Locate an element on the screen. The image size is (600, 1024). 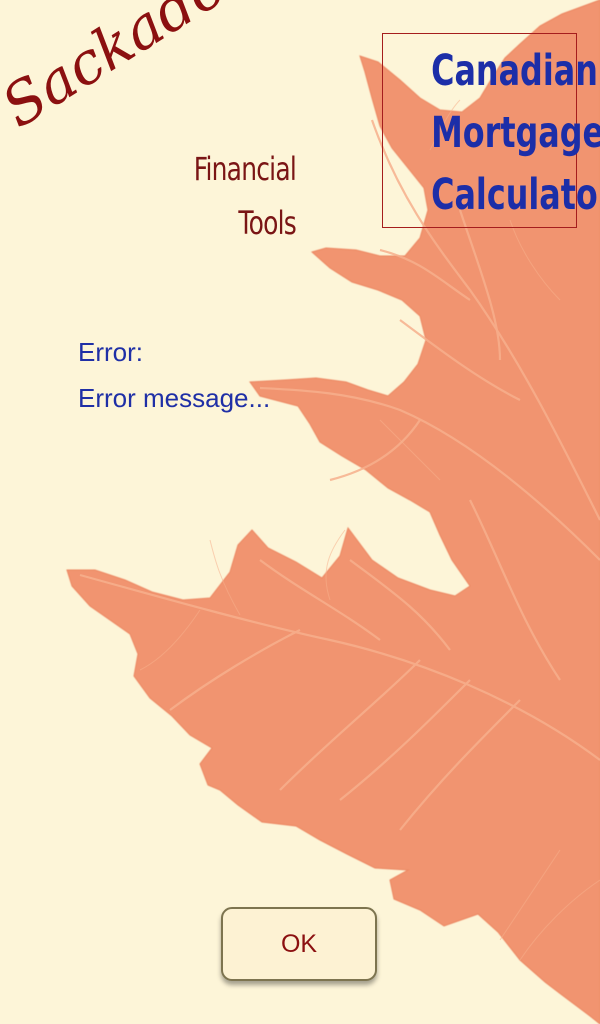
app-title-line3: Calculator is located at coordinates (515, 195).